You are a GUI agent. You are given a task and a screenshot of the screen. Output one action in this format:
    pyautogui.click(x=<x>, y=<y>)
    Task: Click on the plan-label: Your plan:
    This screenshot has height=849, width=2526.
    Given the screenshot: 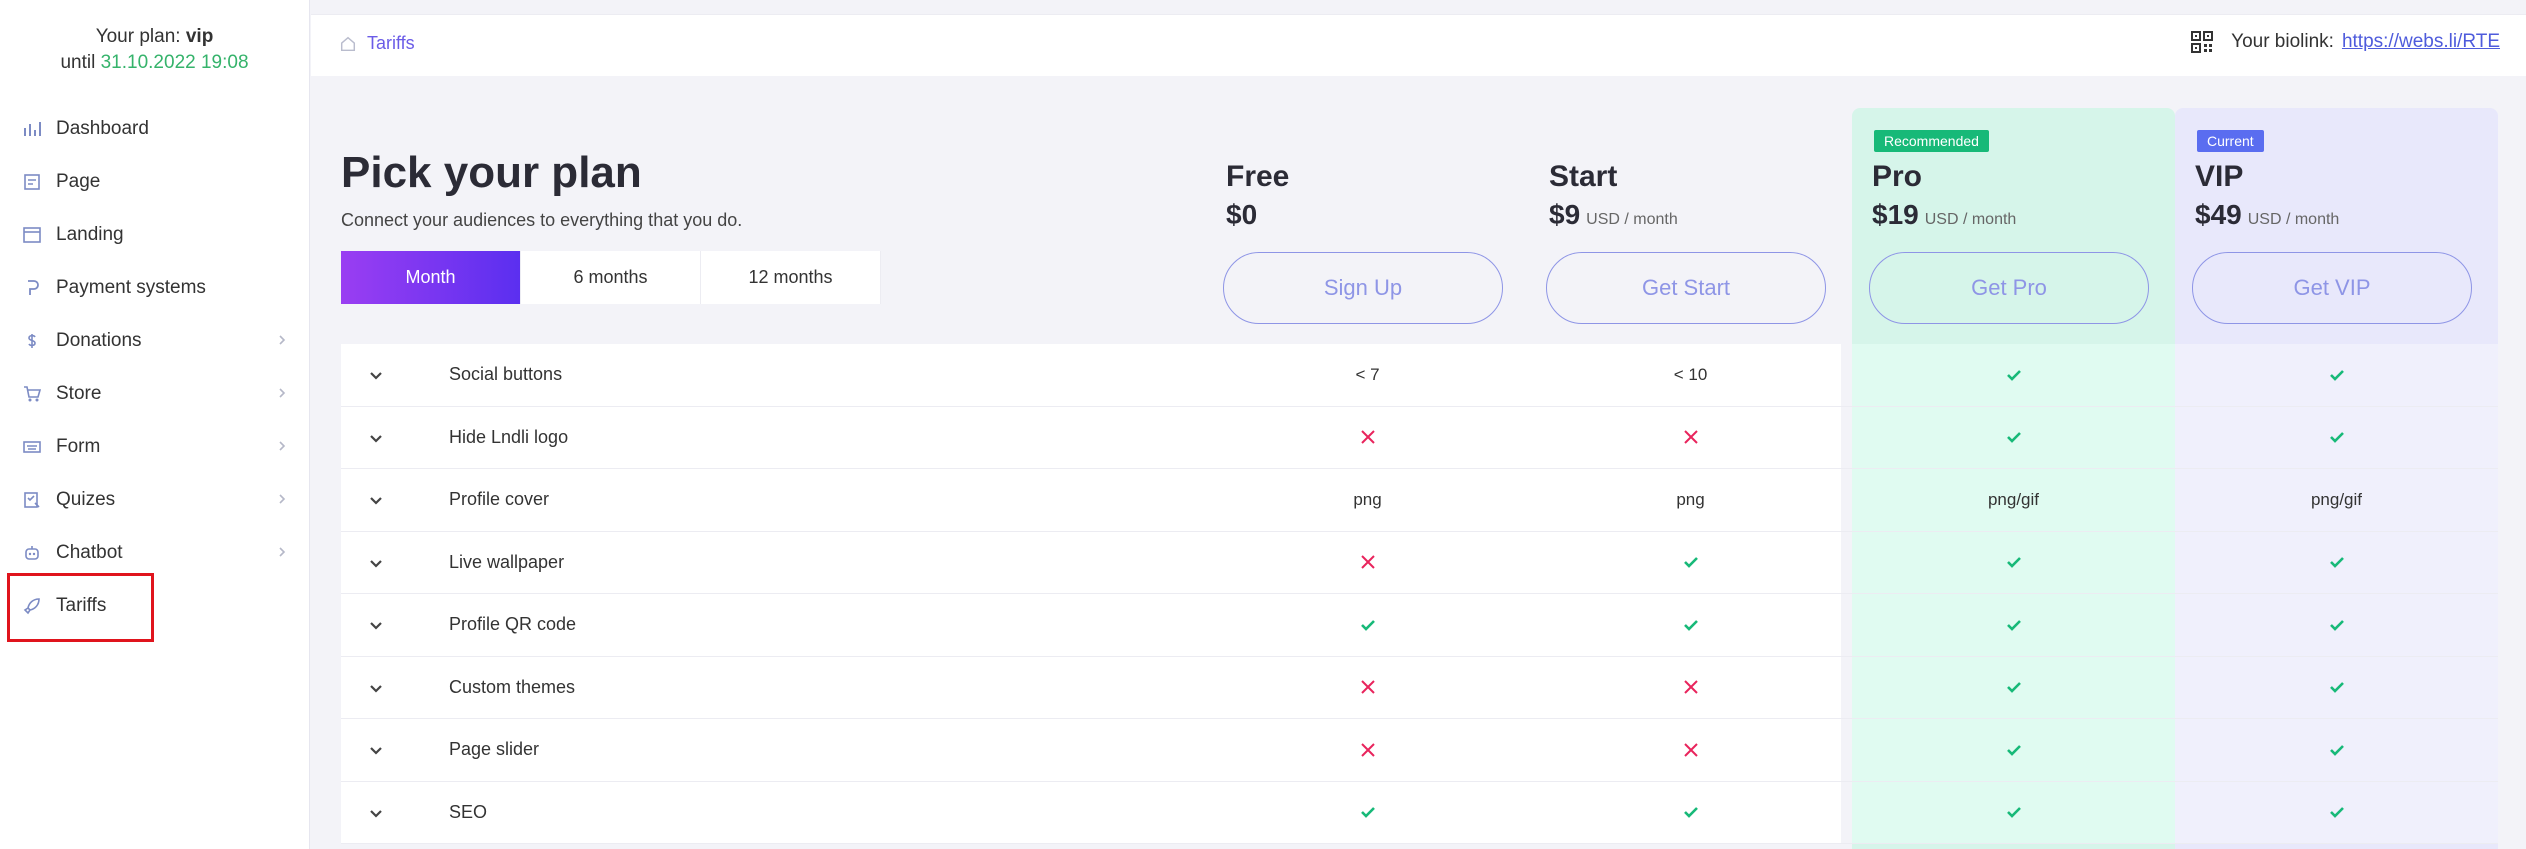 What is the action you would take?
    pyautogui.click(x=138, y=36)
    